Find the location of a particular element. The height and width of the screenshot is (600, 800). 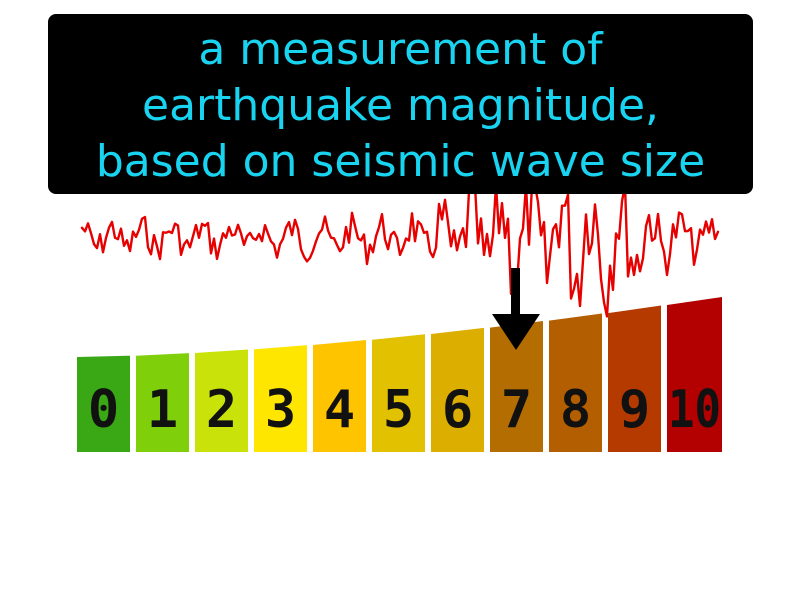

definition-line-2: earthquake magnitude, is located at coordinates (400, 105).